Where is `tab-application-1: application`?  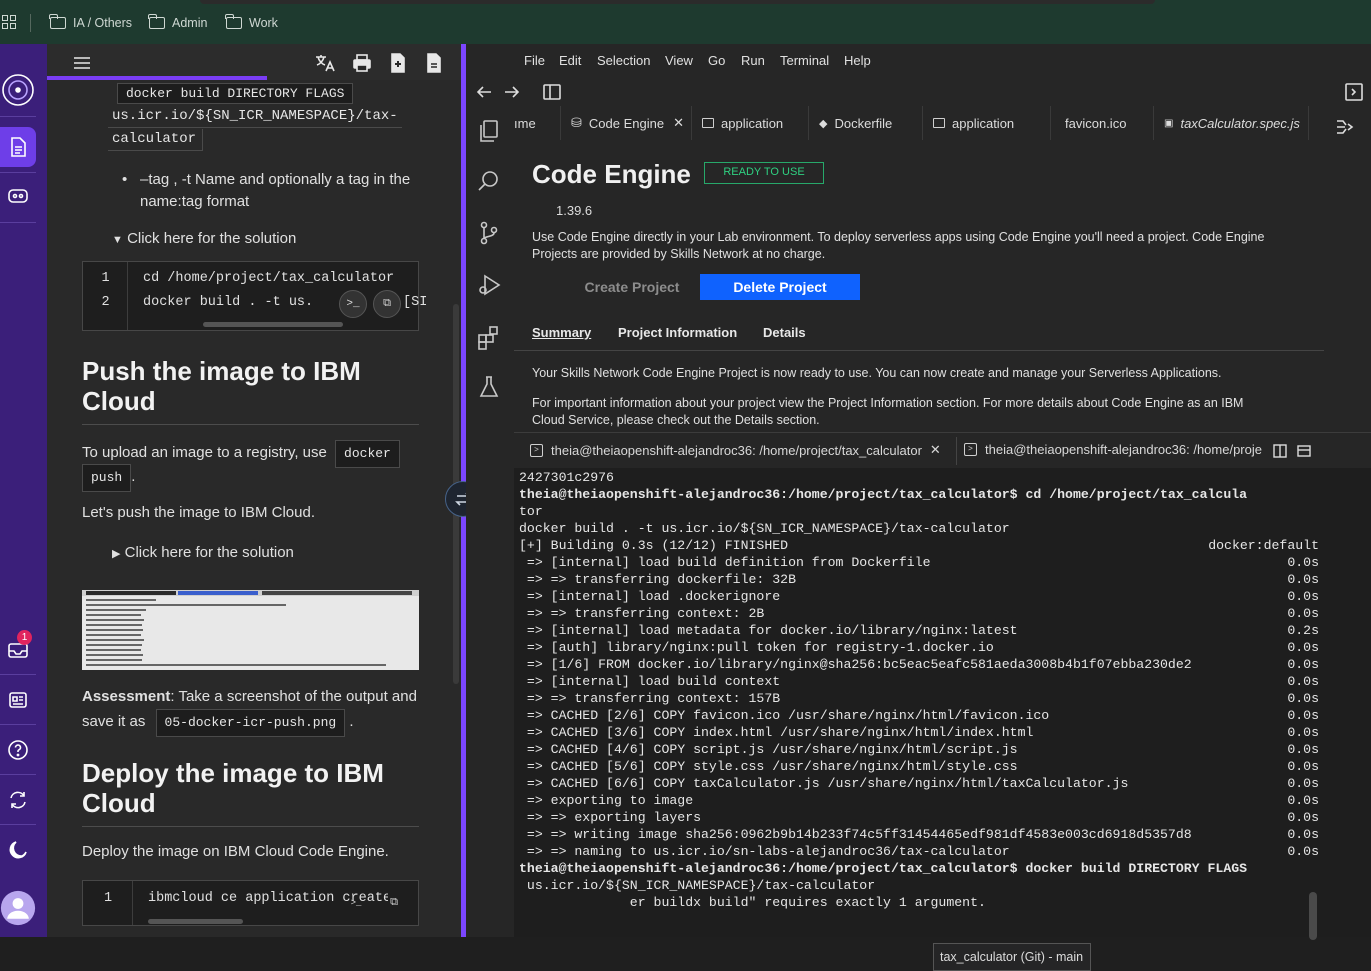
tab-application-1: application is located at coordinates (750, 123).